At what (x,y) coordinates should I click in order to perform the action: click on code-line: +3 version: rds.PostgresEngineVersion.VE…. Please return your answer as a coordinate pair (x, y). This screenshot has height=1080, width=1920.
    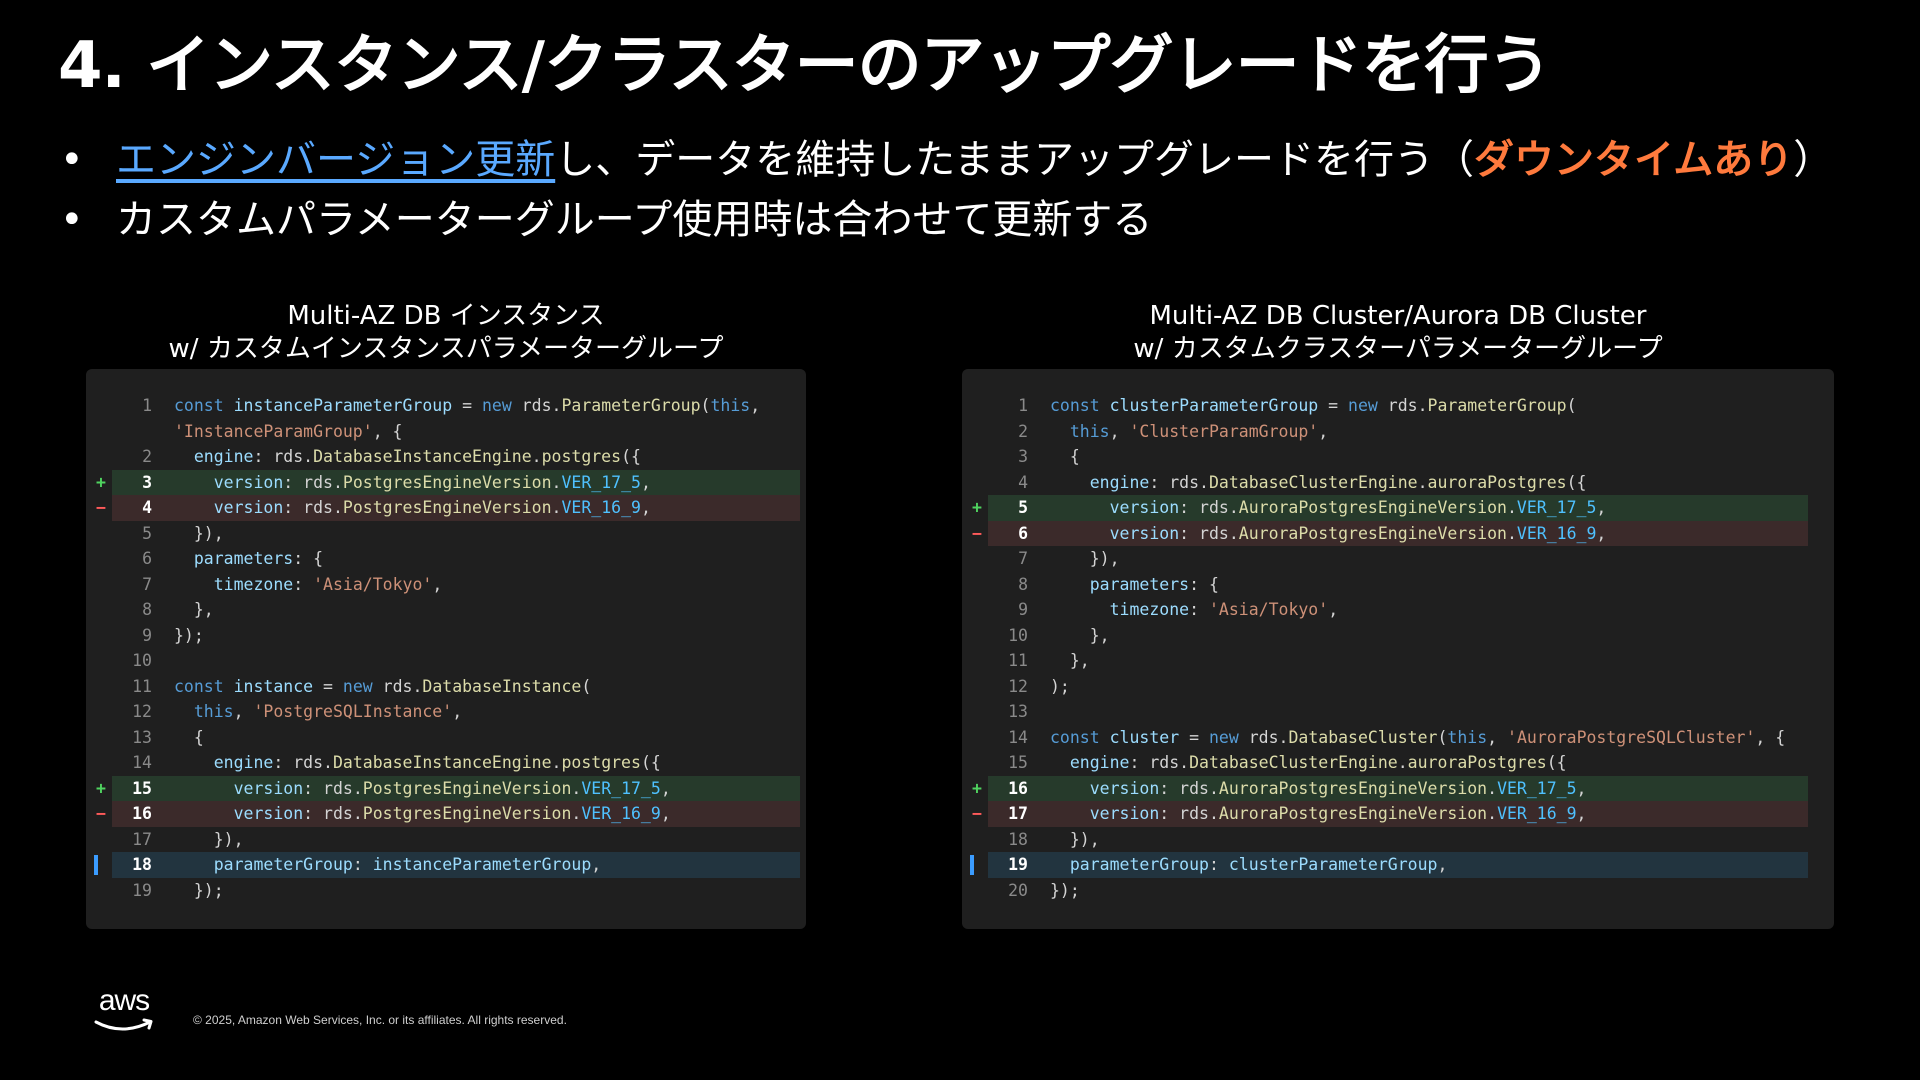
    Looking at the image, I should click on (446, 482).